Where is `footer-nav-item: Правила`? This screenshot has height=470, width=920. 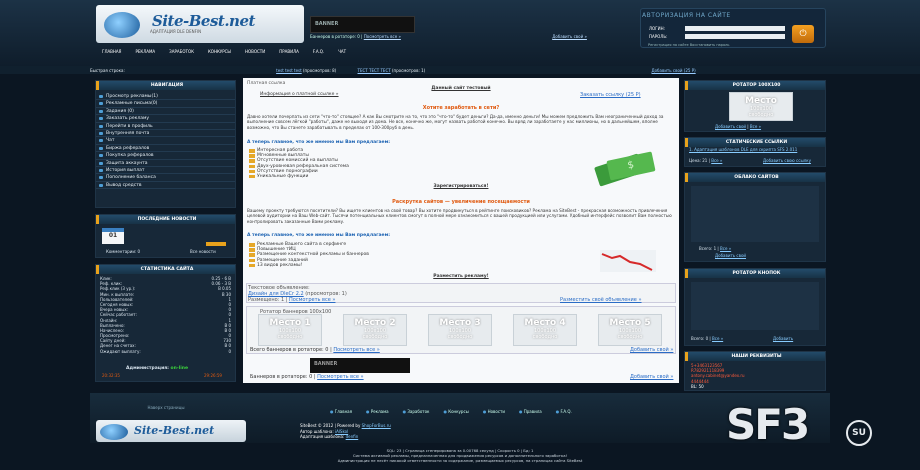
footer-nav-item: Правила is located at coordinates (530, 411).